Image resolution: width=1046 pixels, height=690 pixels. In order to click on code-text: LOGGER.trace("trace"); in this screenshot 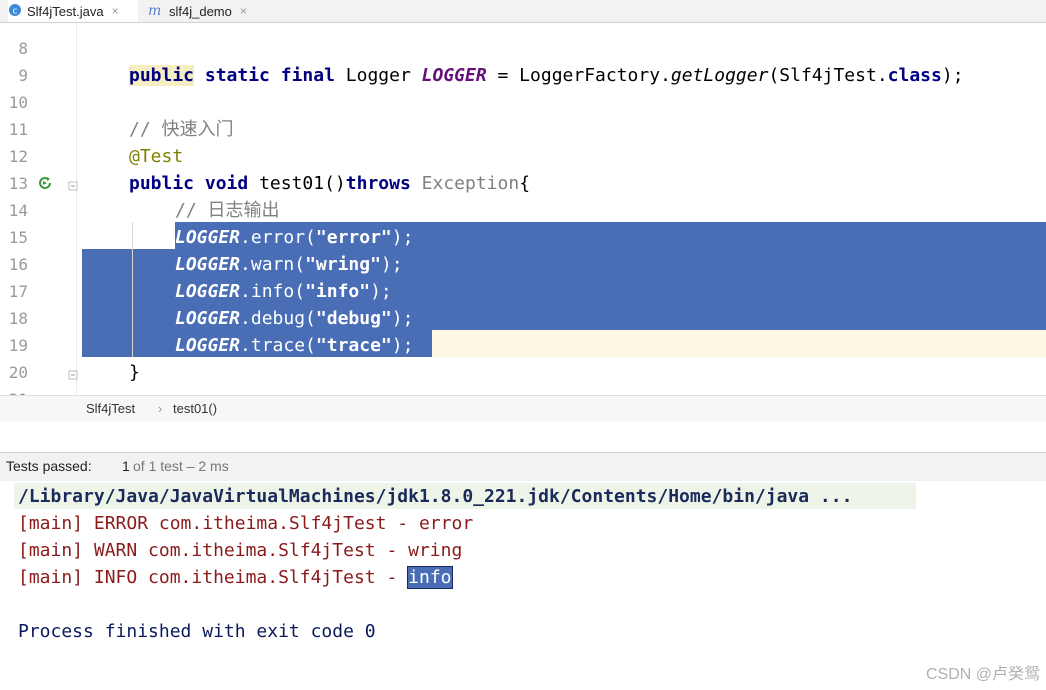, I will do `click(294, 345)`.